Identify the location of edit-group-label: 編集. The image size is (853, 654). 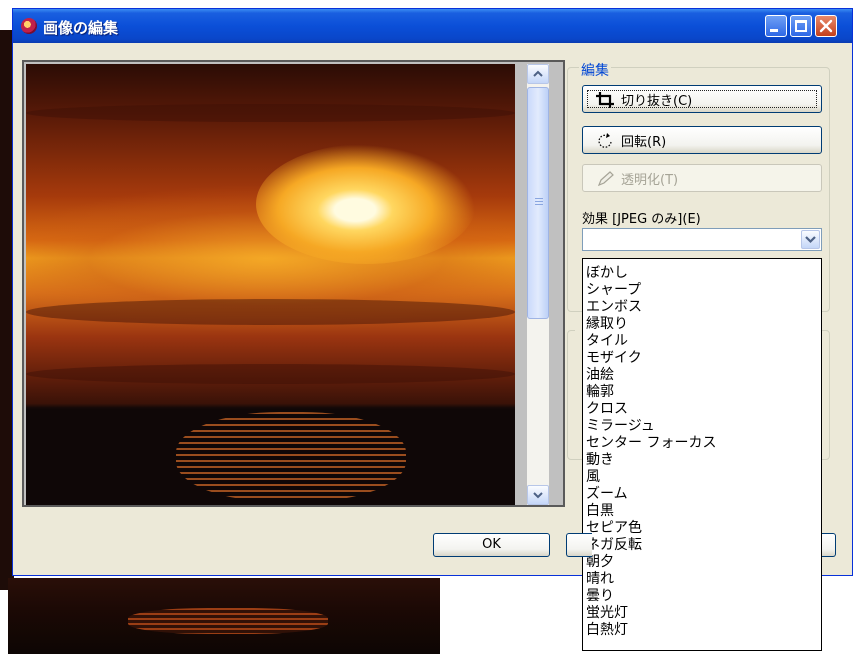
(595, 70).